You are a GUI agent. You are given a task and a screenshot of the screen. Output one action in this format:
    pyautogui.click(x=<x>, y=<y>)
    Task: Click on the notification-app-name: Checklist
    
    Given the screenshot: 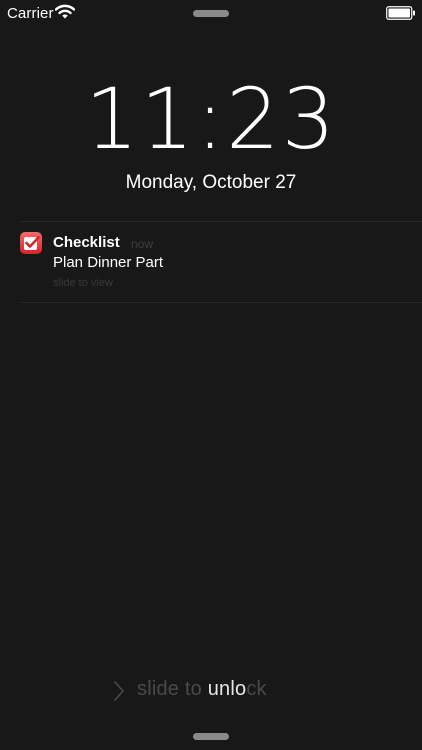 What is the action you would take?
    pyautogui.click(x=86, y=242)
    